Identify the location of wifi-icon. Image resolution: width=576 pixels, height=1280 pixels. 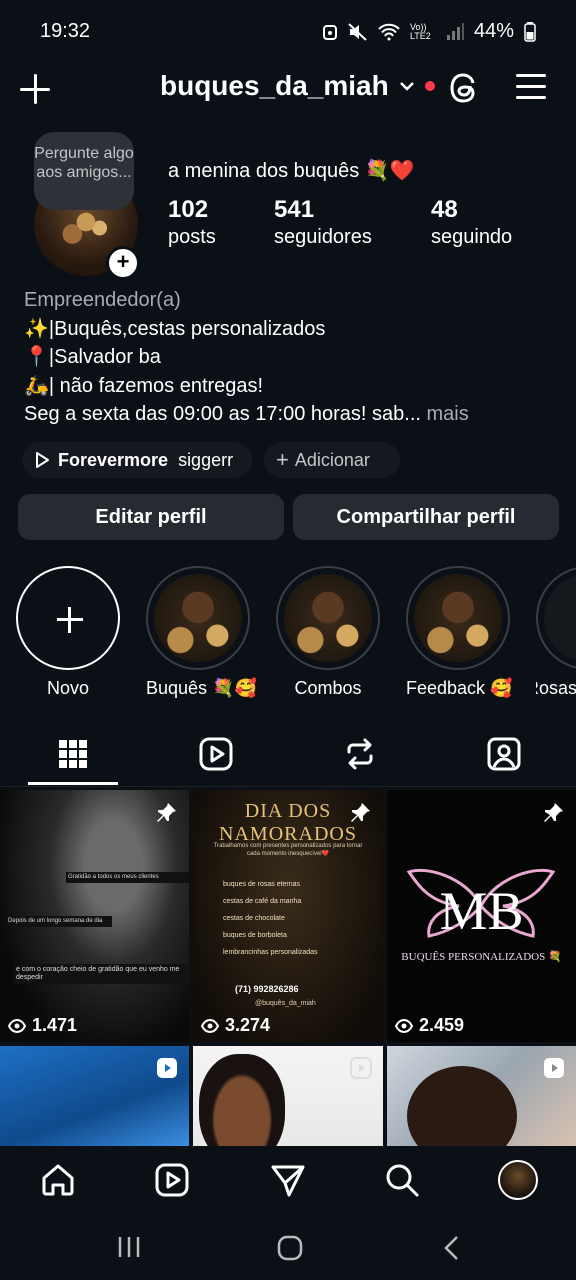
(389, 31).